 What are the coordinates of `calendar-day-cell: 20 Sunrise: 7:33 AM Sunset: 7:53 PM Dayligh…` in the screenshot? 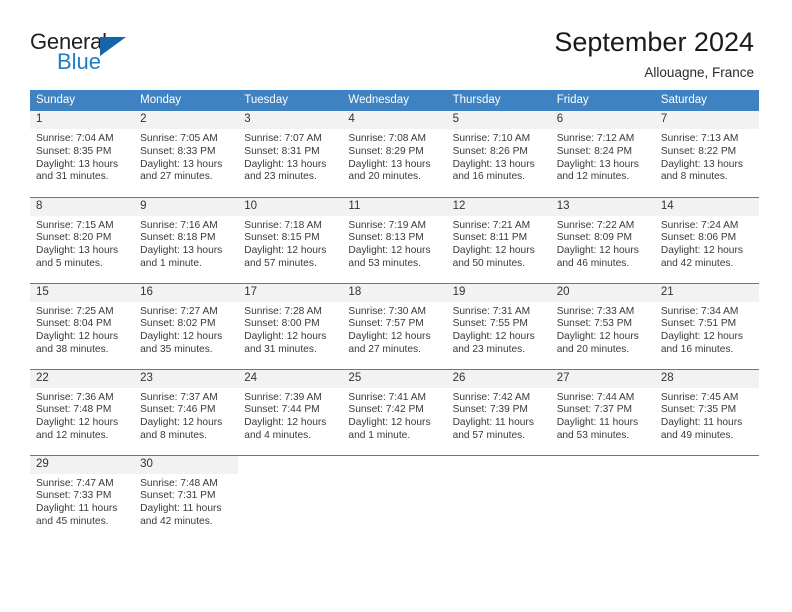 It's located at (602, 325).